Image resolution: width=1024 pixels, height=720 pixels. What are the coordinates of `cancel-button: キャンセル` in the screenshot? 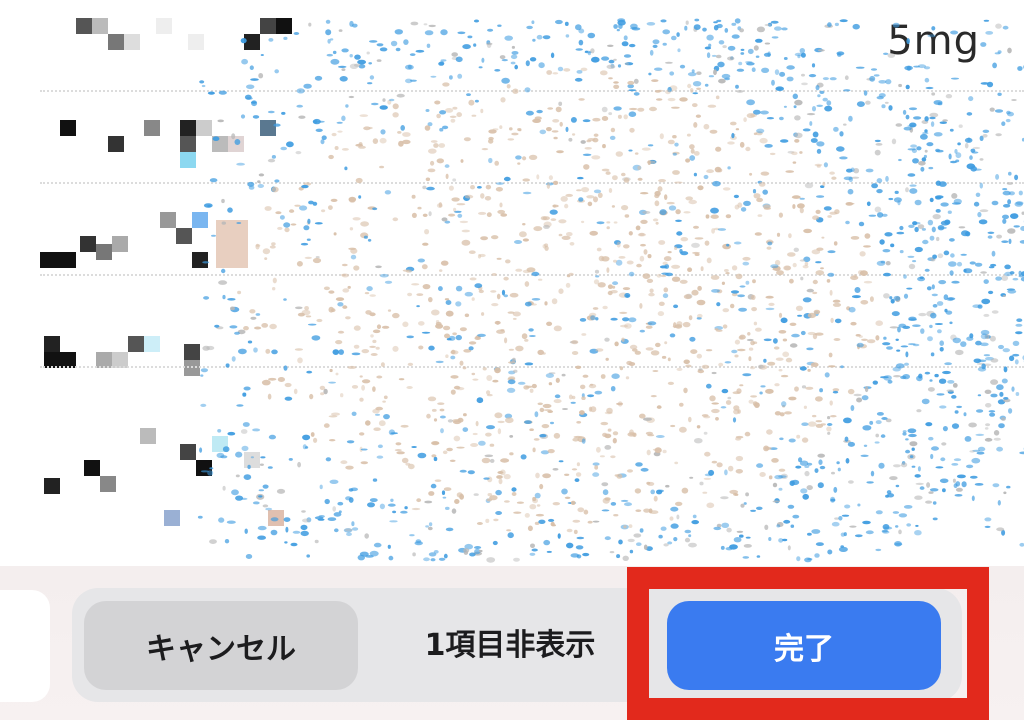 It's located at (221, 645).